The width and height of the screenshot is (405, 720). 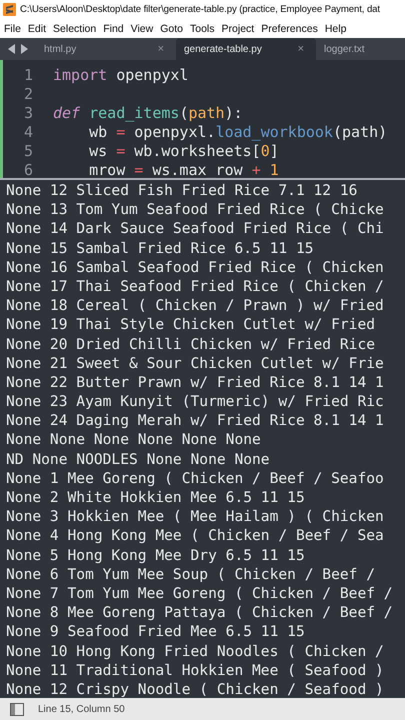 What do you see at coordinates (195, 267) in the screenshot?
I see `output-line: None 16 Sambal Seafood Fried Rice ( Chicken` at bounding box center [195, 267].